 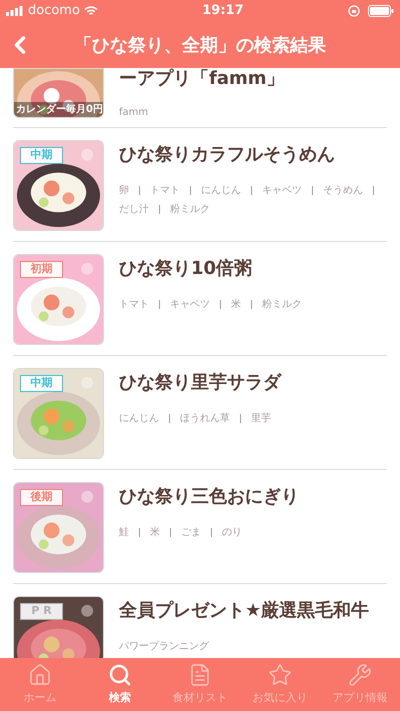 I want to click on signal-icon, so click(x=15, y=11).